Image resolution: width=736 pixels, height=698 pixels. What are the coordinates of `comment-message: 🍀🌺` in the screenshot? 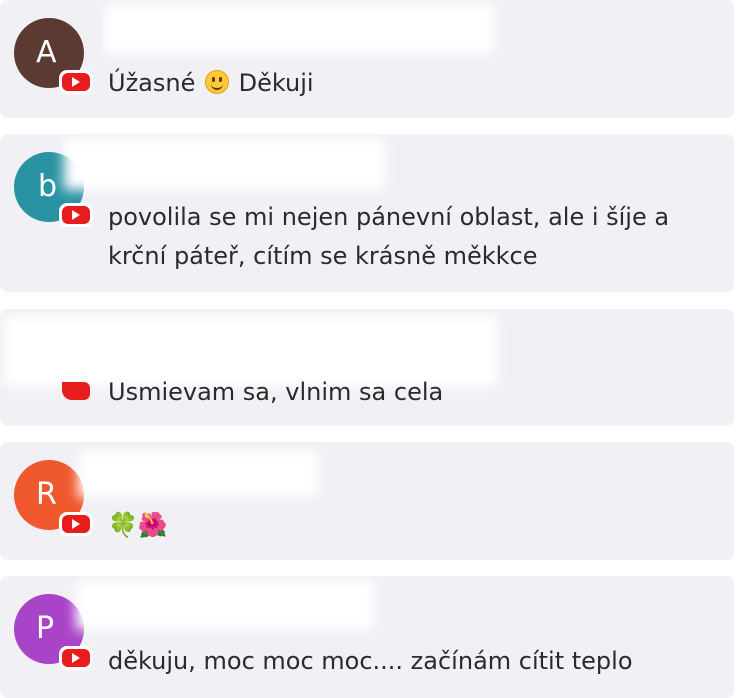 It's located at (138, 525).